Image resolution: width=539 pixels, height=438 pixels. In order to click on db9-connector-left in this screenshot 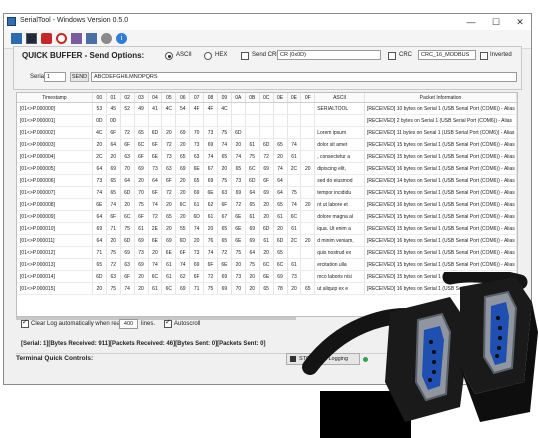, I will do `click(427, 359)`.